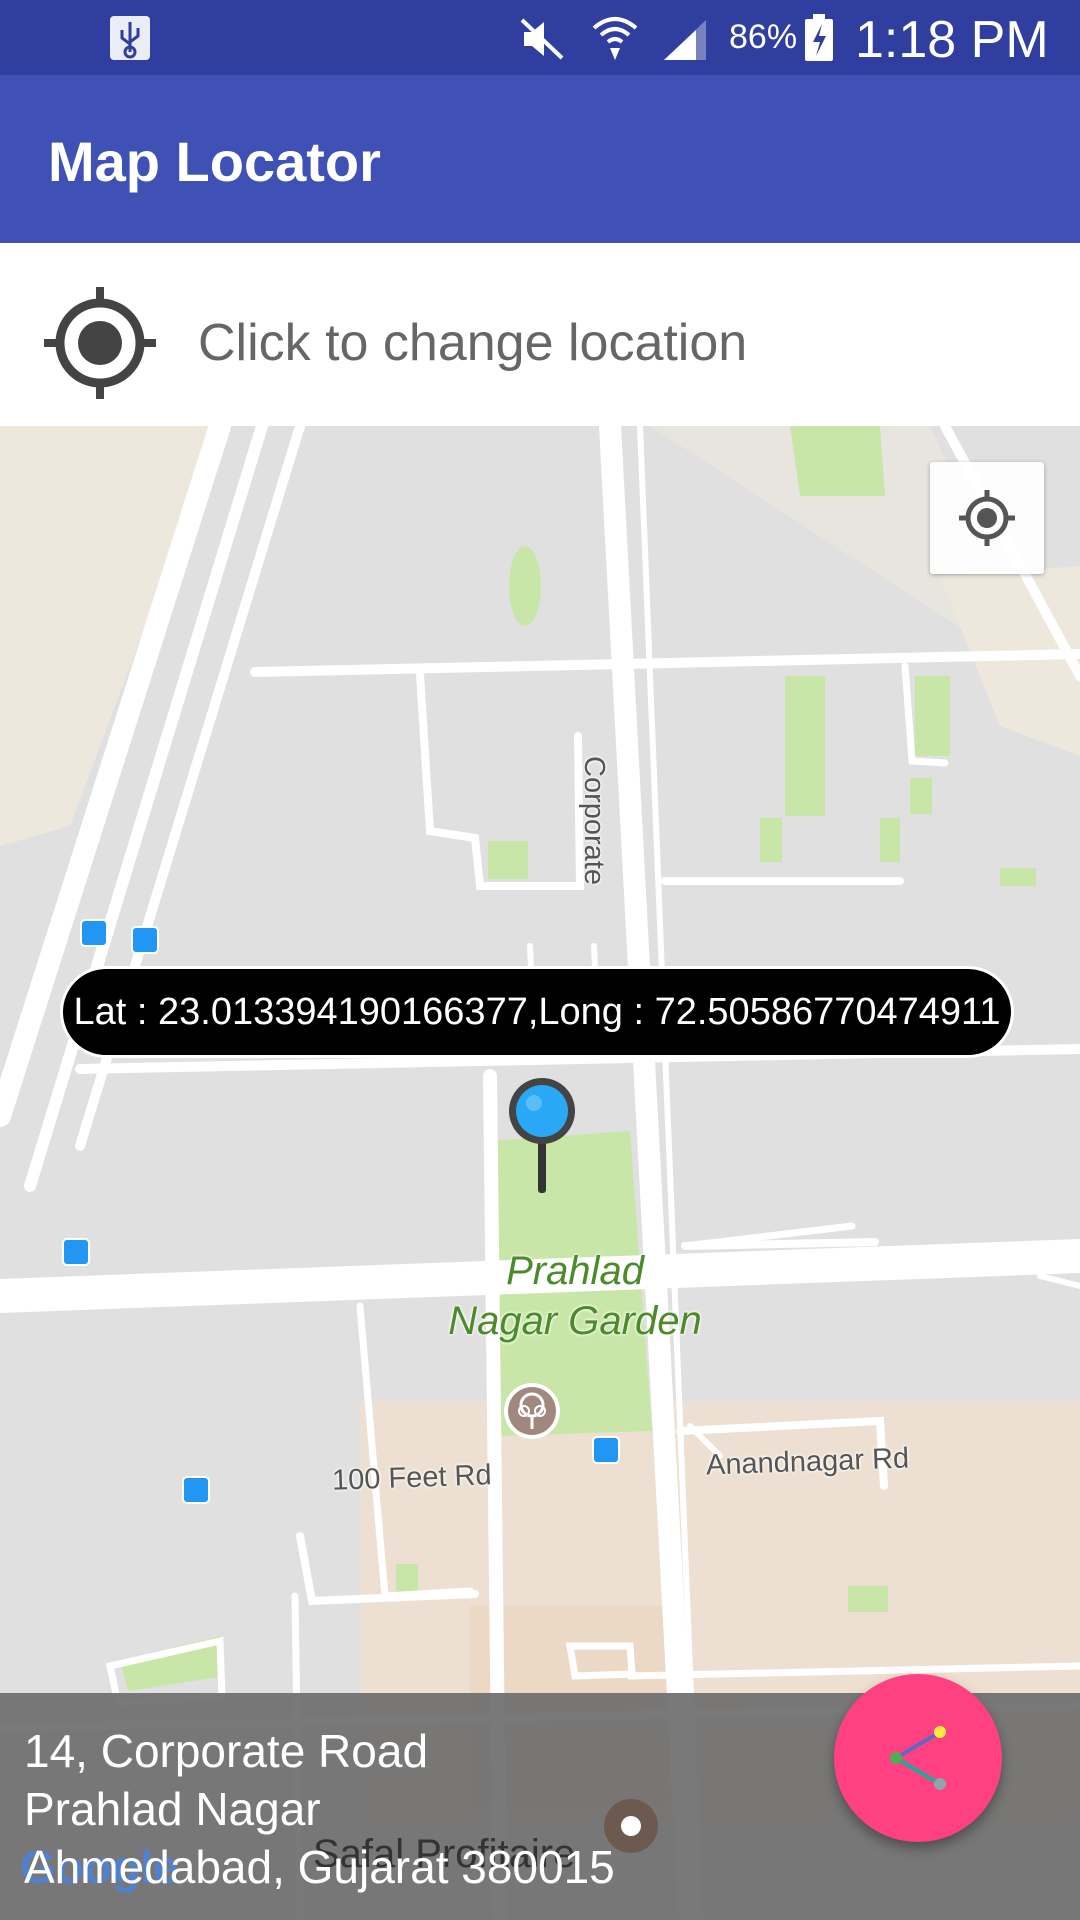 The width and height of the screenshot is (1080, 1920). Describe the element at coordinates (532, 1411) in the screenshot. I see `park-poi-icon` at that location.